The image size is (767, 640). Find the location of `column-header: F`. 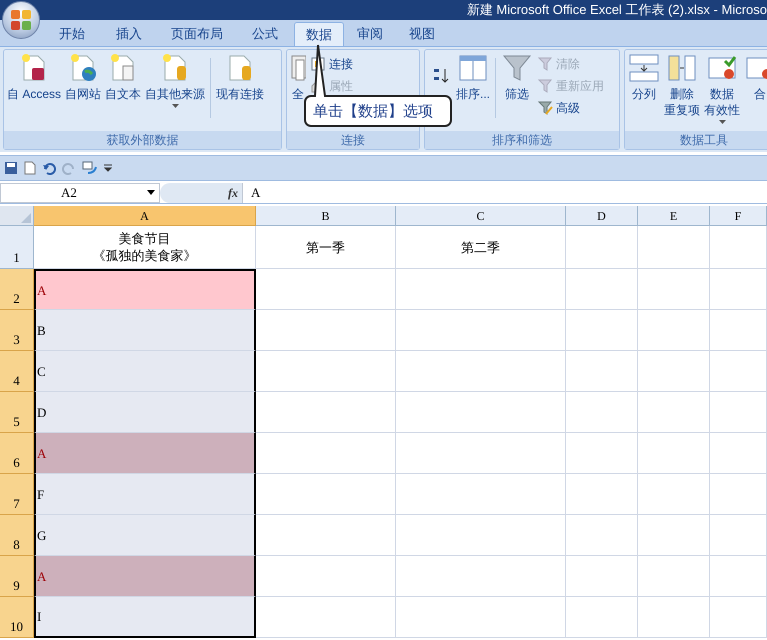

column-header: F is located at coordinates (738, 216).